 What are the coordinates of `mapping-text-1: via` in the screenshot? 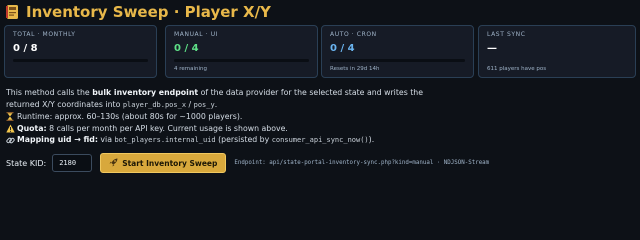 It's located at (106, 139).